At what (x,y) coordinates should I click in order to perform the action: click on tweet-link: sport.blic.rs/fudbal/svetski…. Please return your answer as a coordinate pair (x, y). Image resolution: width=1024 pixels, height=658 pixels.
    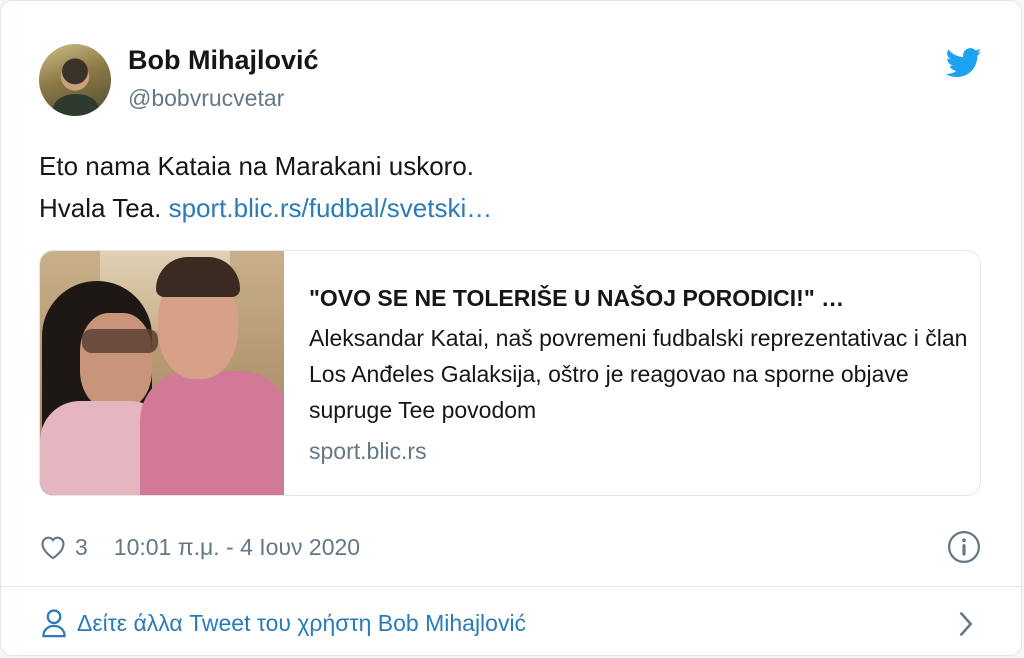
    Looking at the image, I should click on (331, 208).